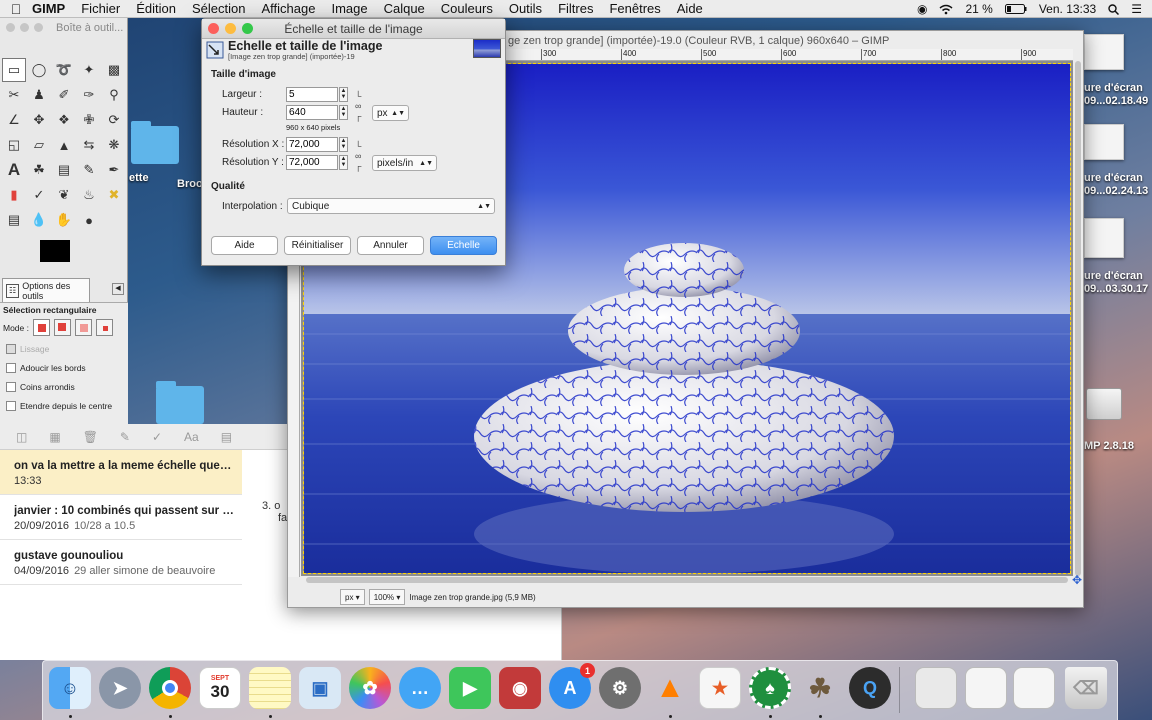  I want to click on perspective-tool-icon: ▲, so click(64, 145).